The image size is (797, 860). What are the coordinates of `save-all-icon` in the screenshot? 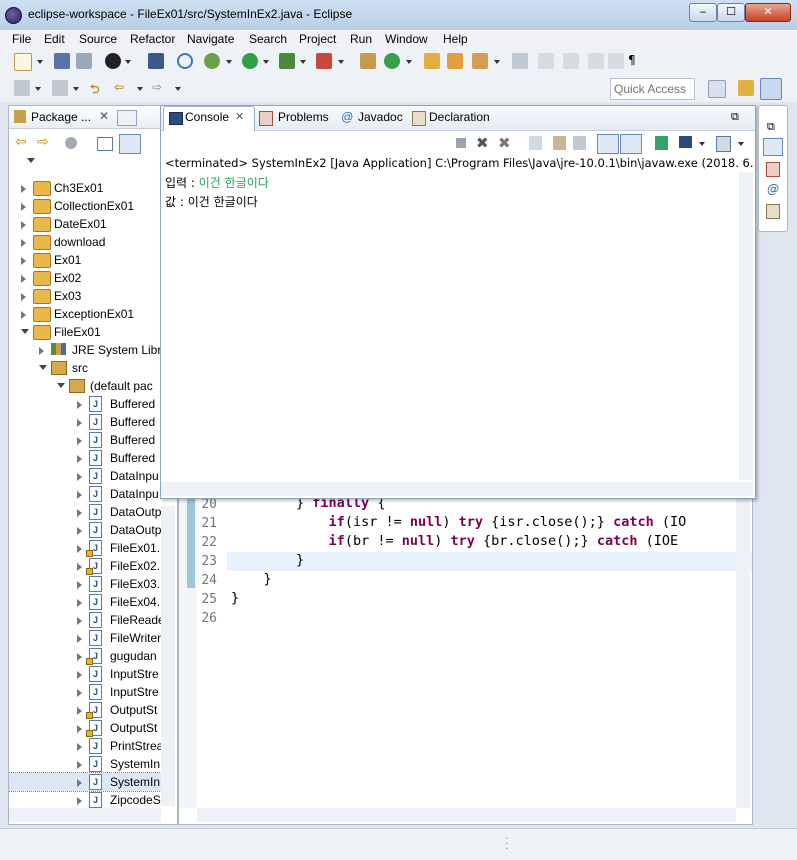 It's located at (84, 61).